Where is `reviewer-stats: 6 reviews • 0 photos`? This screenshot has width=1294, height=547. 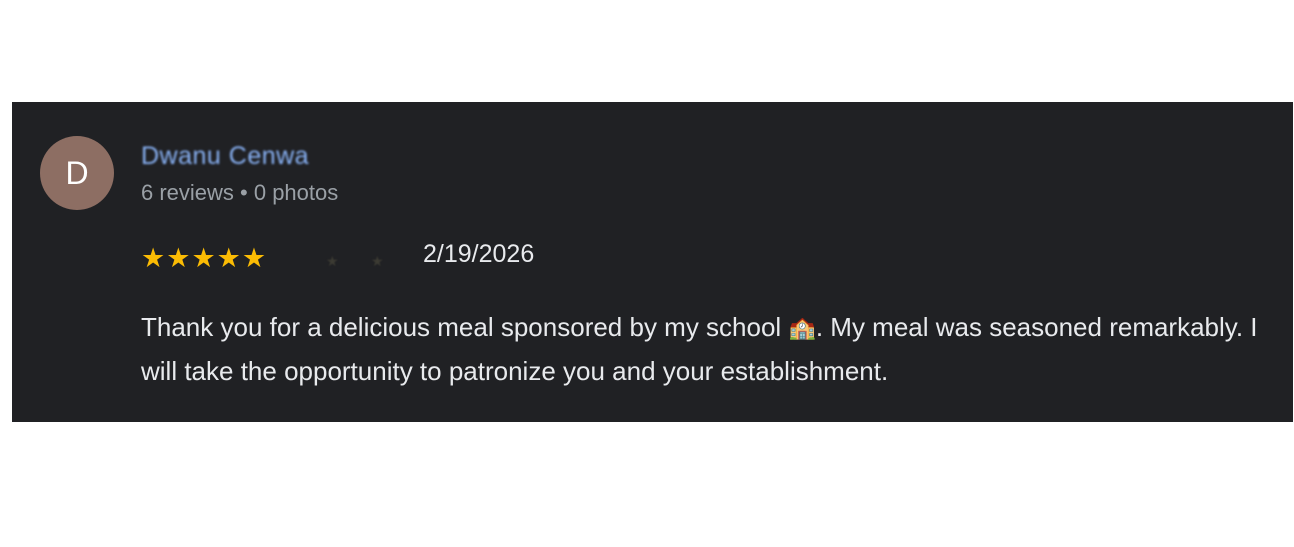
reviewer-stats: 6 reviews • 0 photos is located at coordinates (240, 192).